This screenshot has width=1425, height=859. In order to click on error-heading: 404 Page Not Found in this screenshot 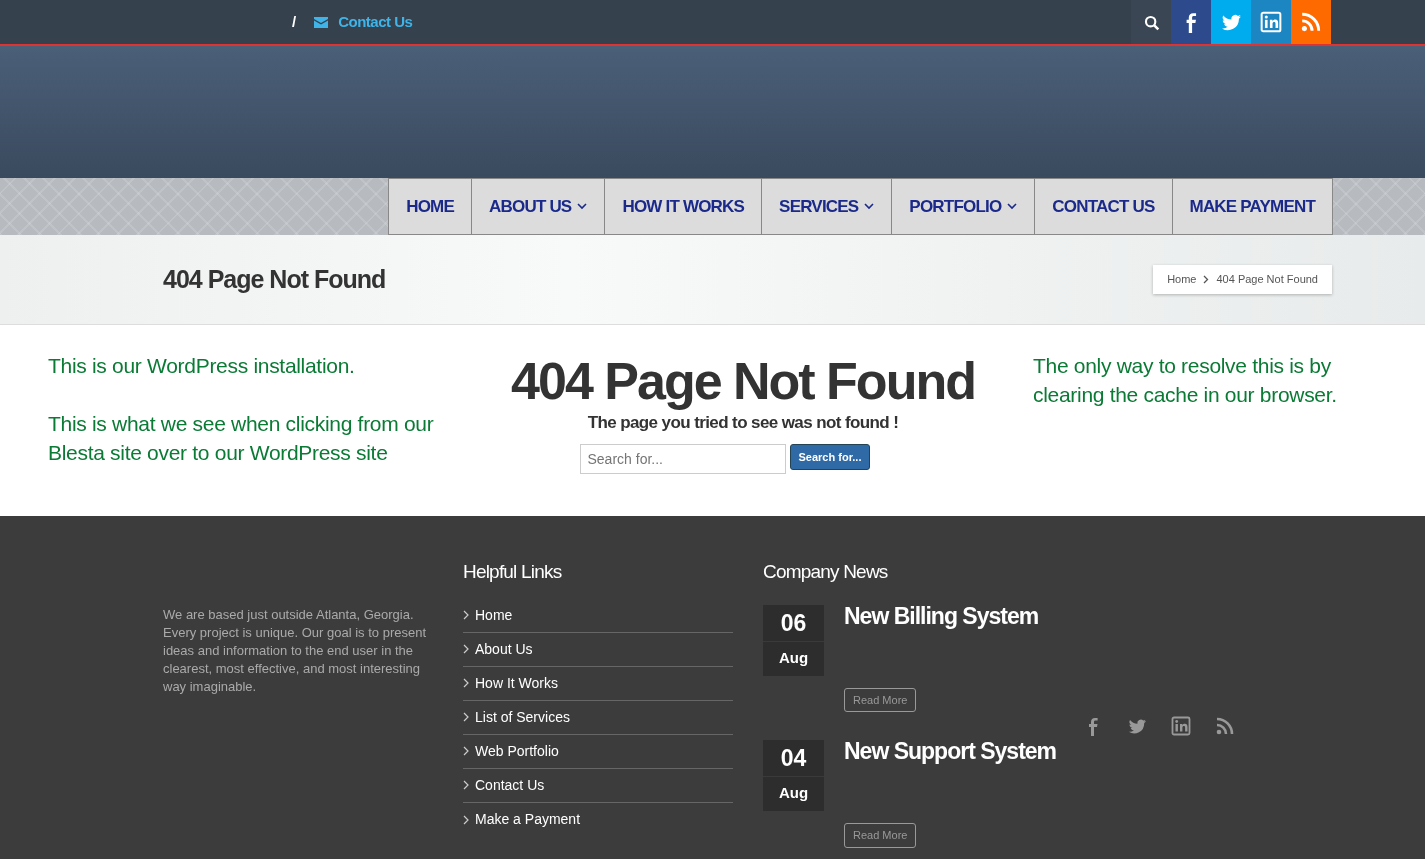, I will do `click(743, 382)`.